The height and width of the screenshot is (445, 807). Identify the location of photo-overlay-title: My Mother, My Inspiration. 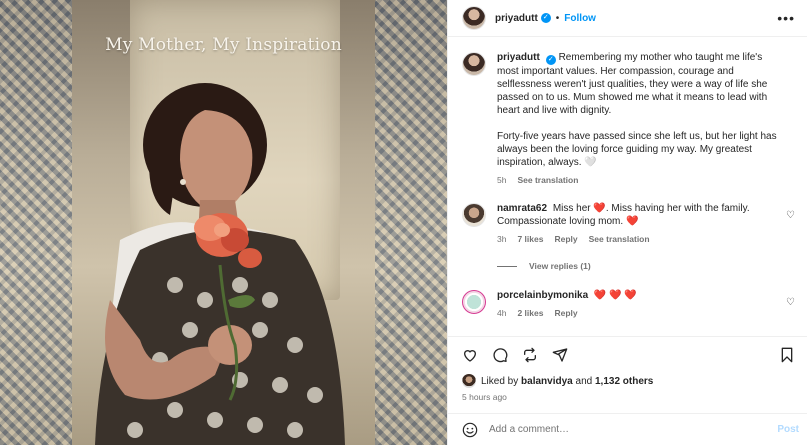
(223, 45).